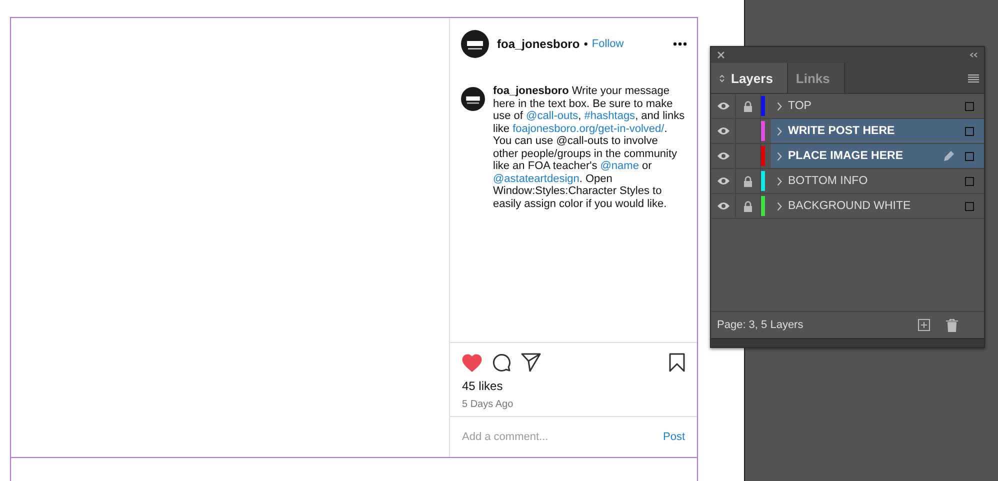  Describe the element at coordinates (610, 116) in the screenshot. I see `link: #hashtags` at that location.